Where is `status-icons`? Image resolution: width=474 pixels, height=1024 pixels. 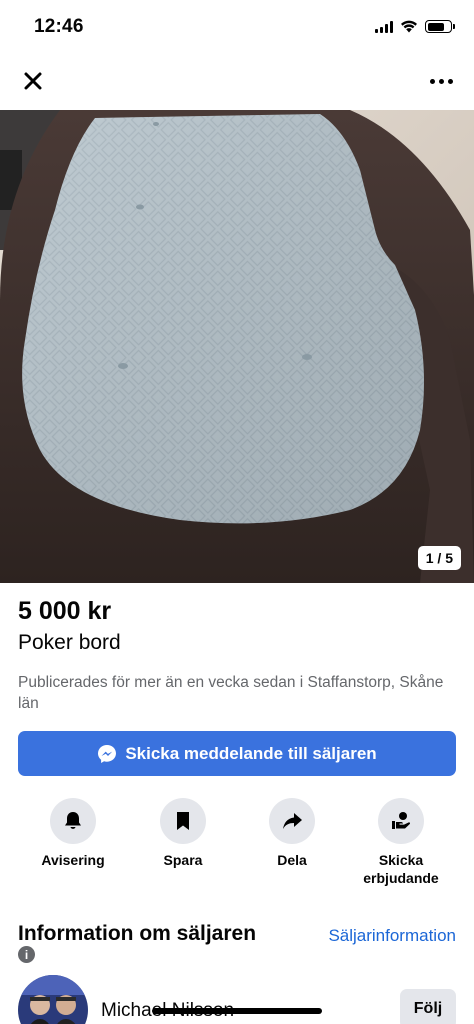
status-icons is located at coordinates (415, 26).